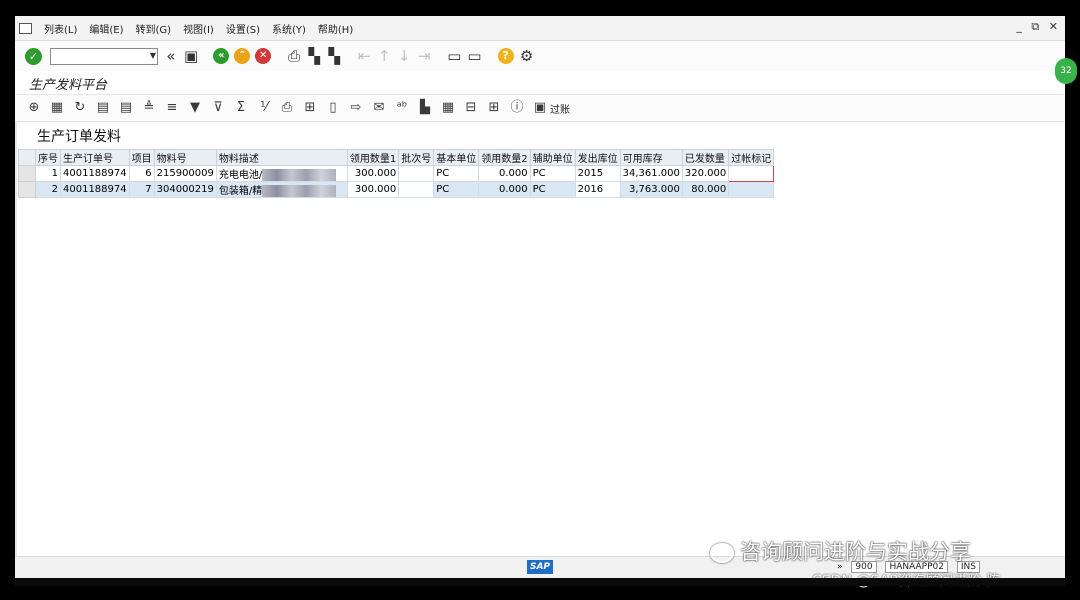  I want to click on menu-view: 视图(I), so click(198, 28).